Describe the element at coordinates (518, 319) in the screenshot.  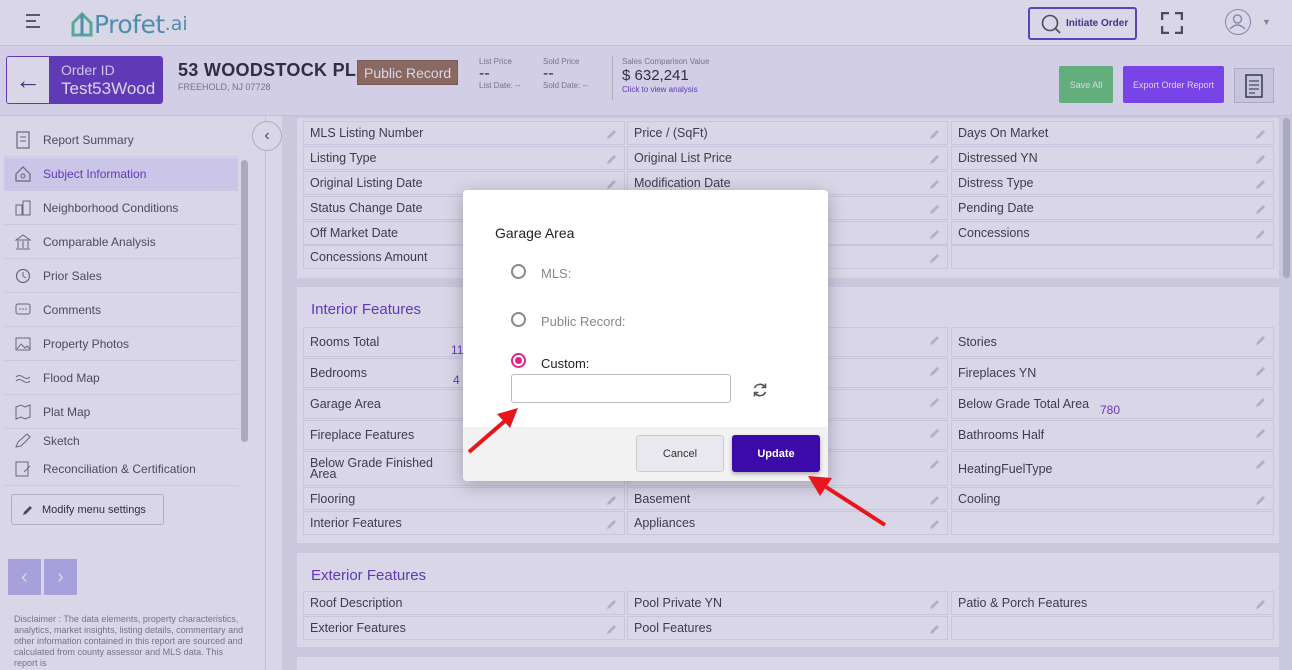
I see `public-record-radio` at that location.